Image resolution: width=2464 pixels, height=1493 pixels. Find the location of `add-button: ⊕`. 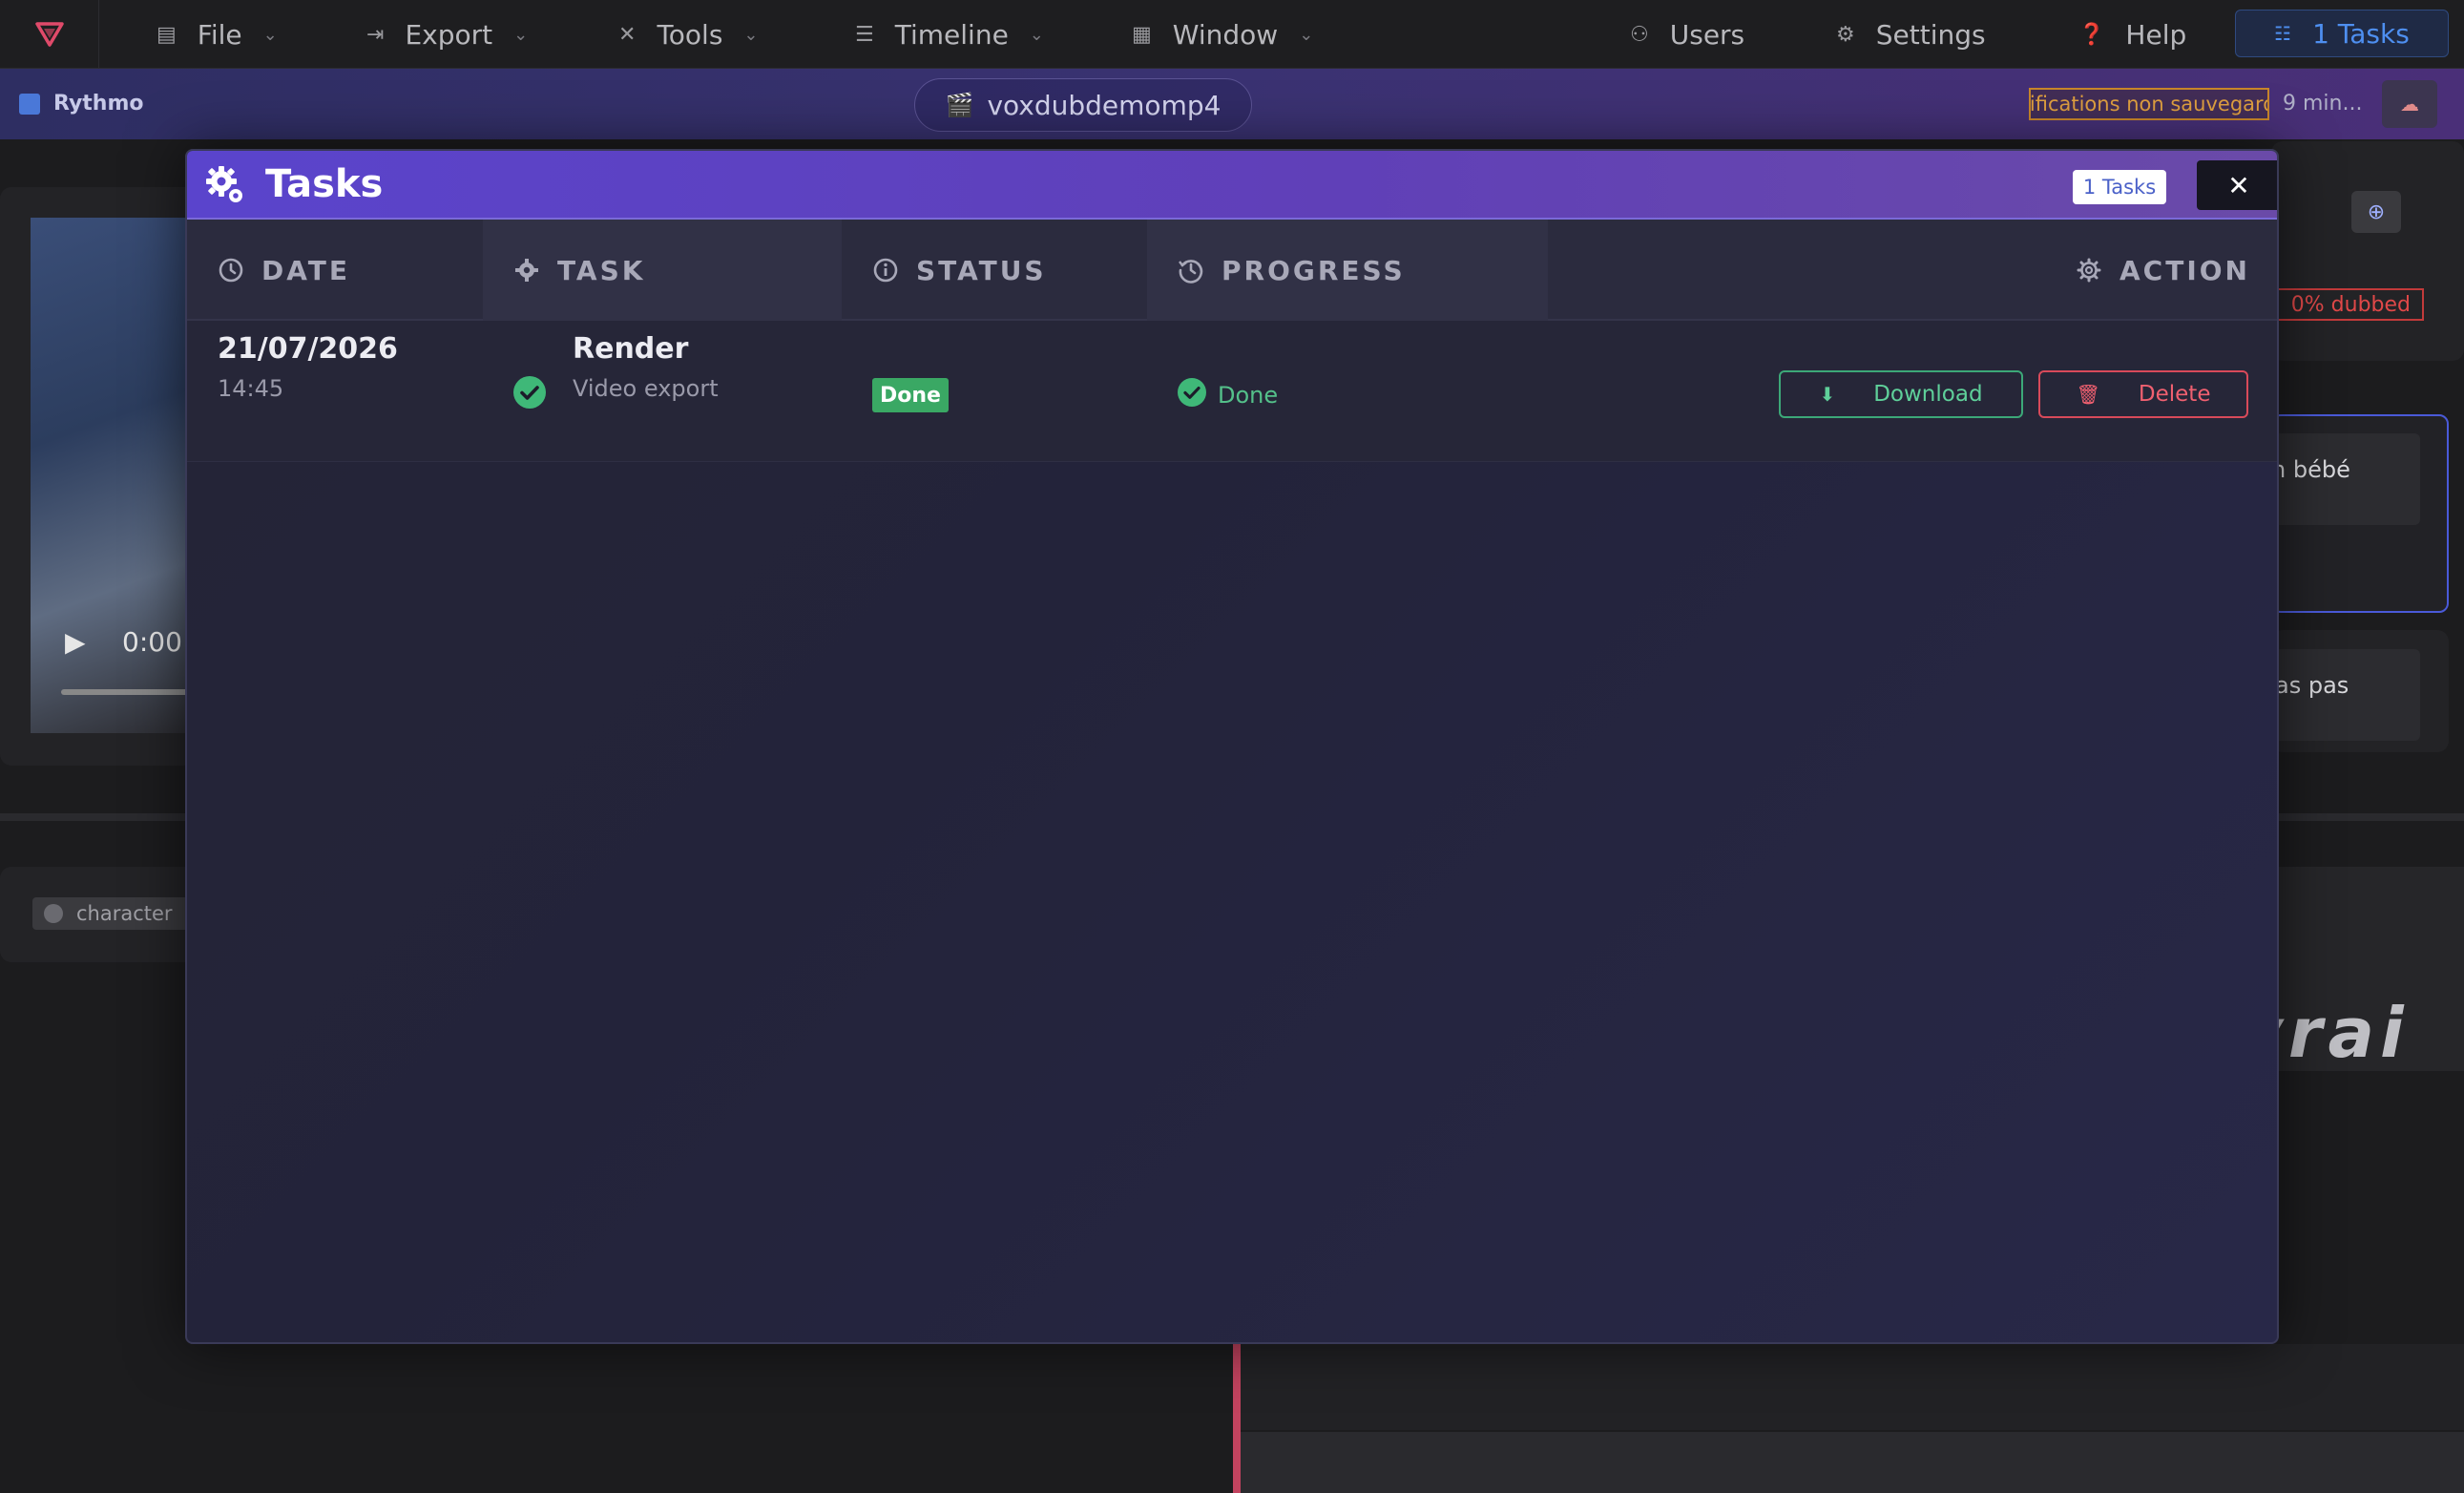

add-button: ⊕ is located at coordinates (2376, 212).